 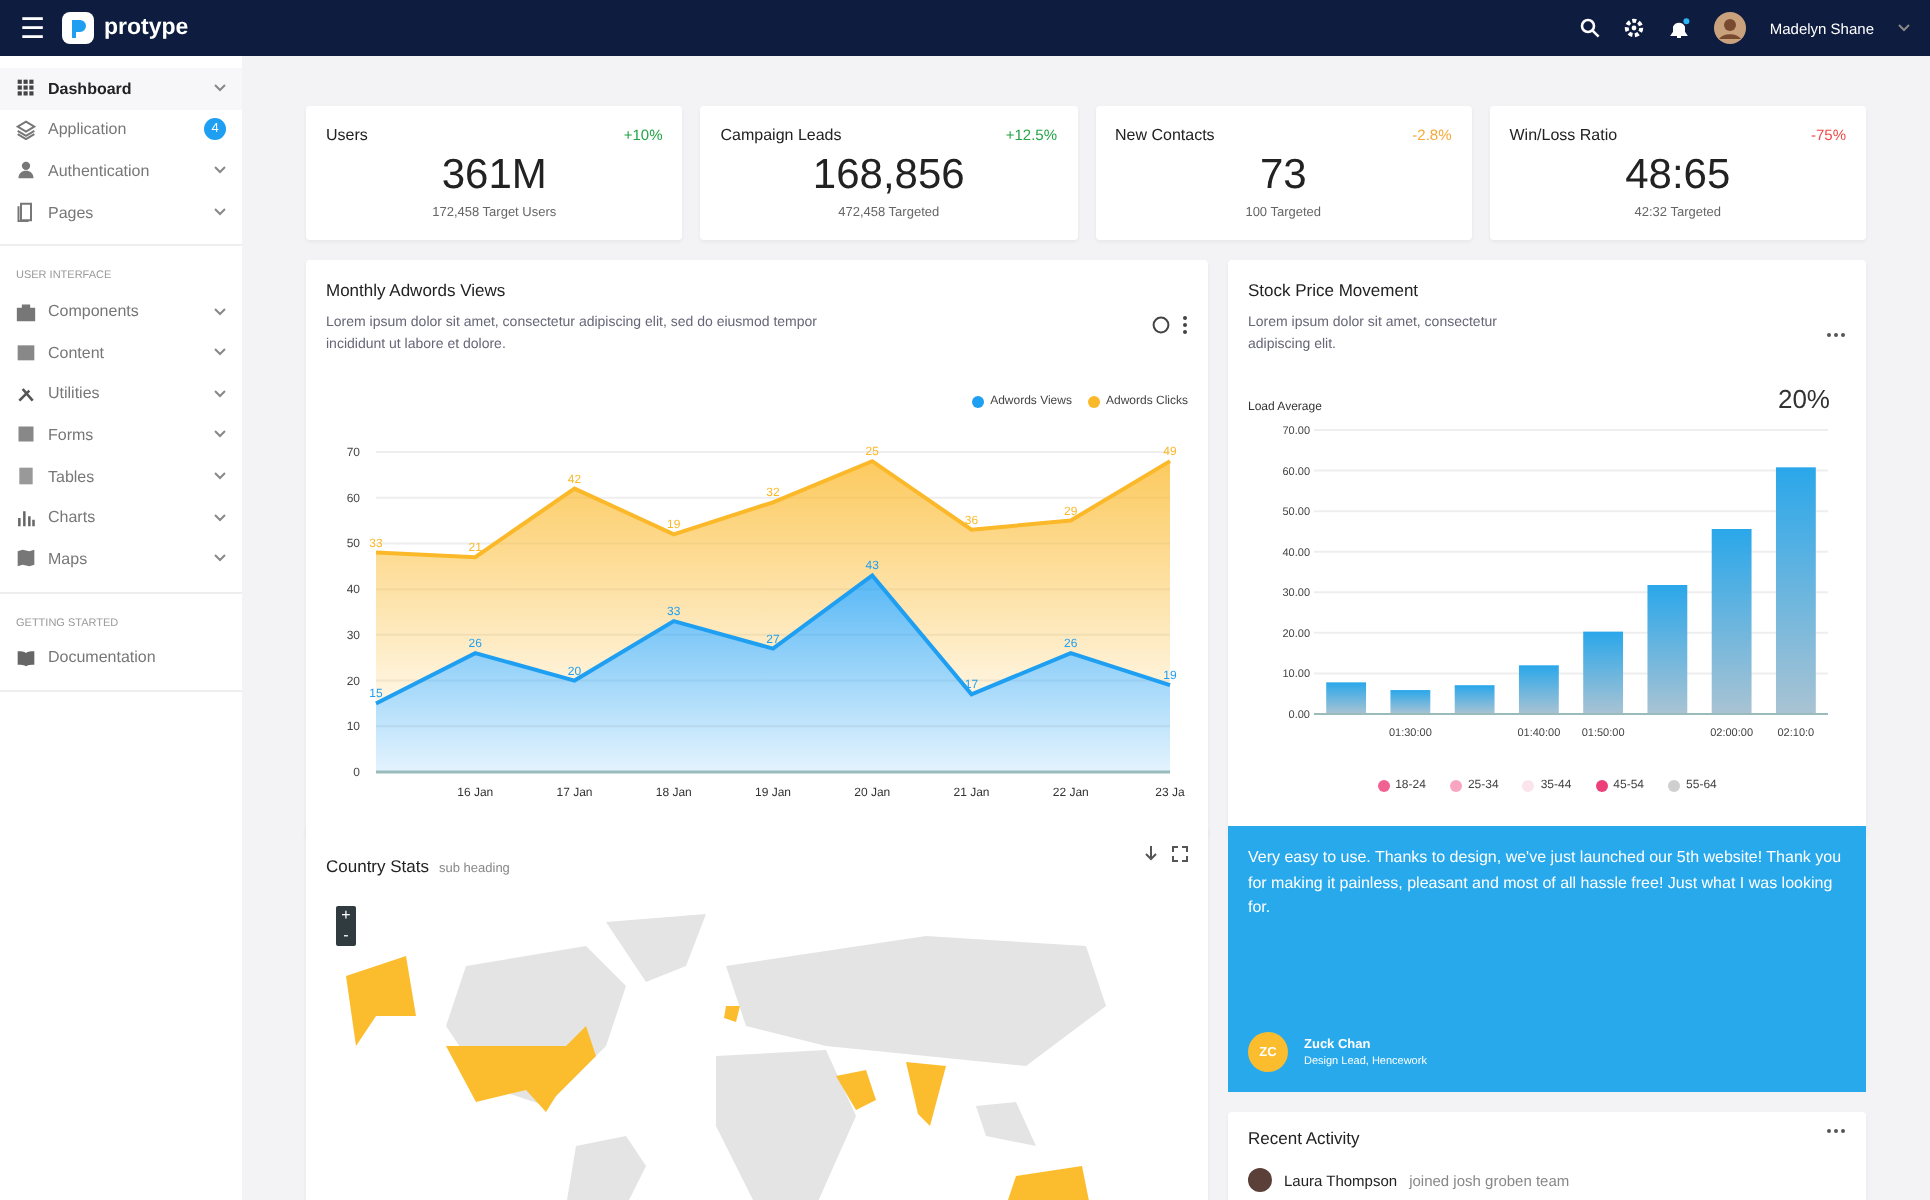 I want to click on briefcase-icon, so click(x=26, y=311).